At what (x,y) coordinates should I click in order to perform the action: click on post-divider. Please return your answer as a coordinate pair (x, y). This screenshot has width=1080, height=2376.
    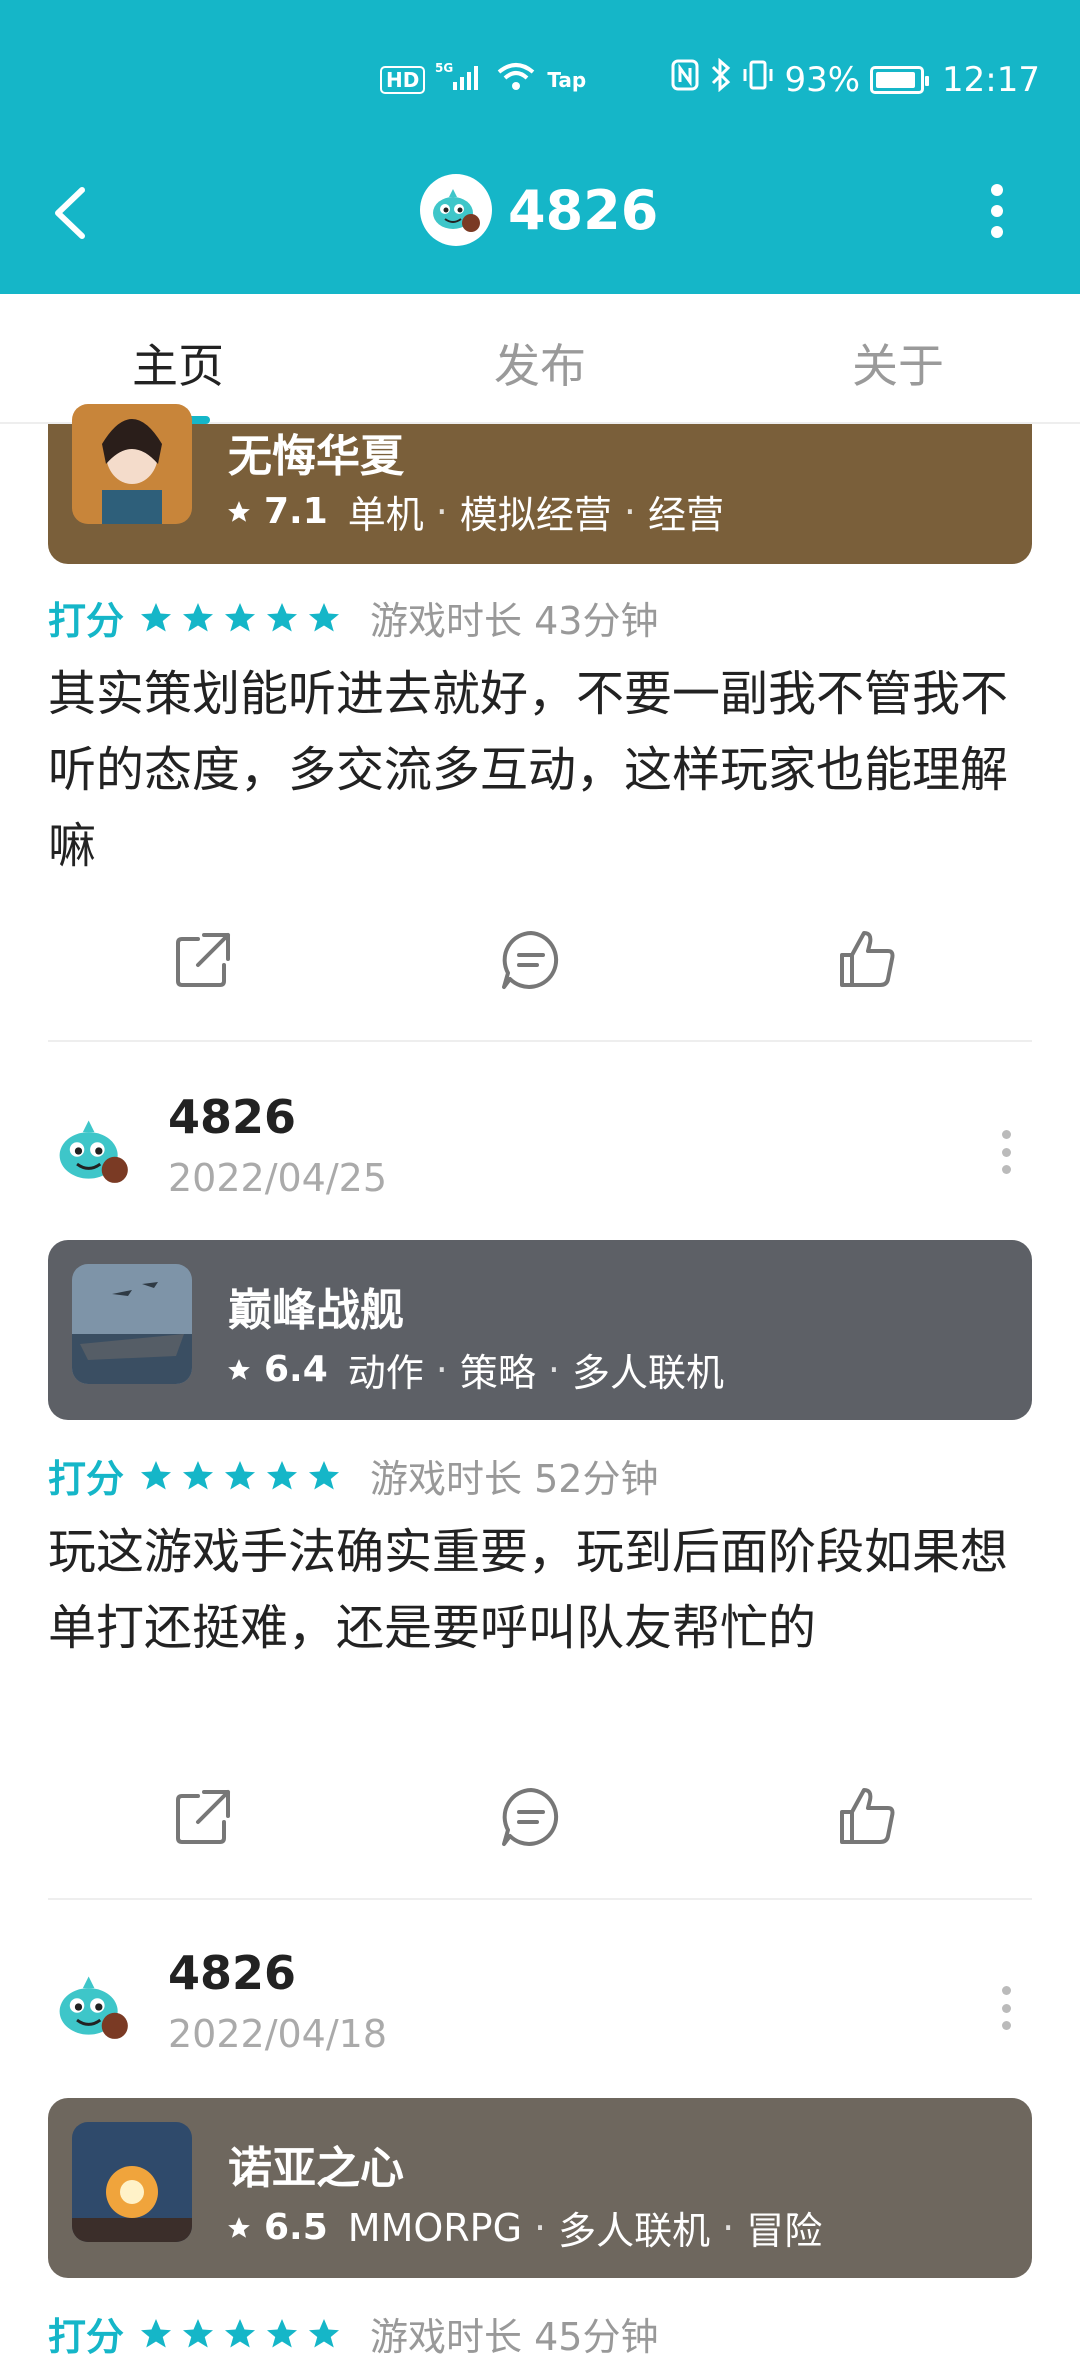
    Looking at the image, I should click on (540, 1041).